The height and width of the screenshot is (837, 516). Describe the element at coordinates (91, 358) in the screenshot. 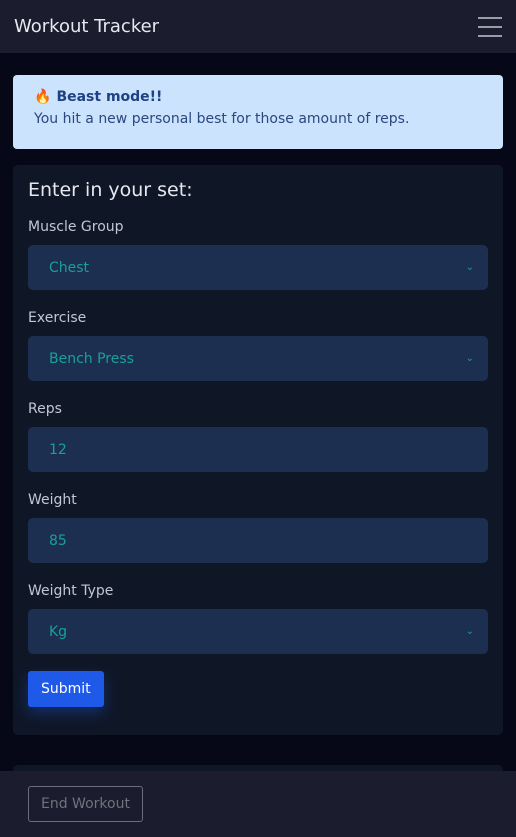

I see `exercise-value: Bench Press` at that location.